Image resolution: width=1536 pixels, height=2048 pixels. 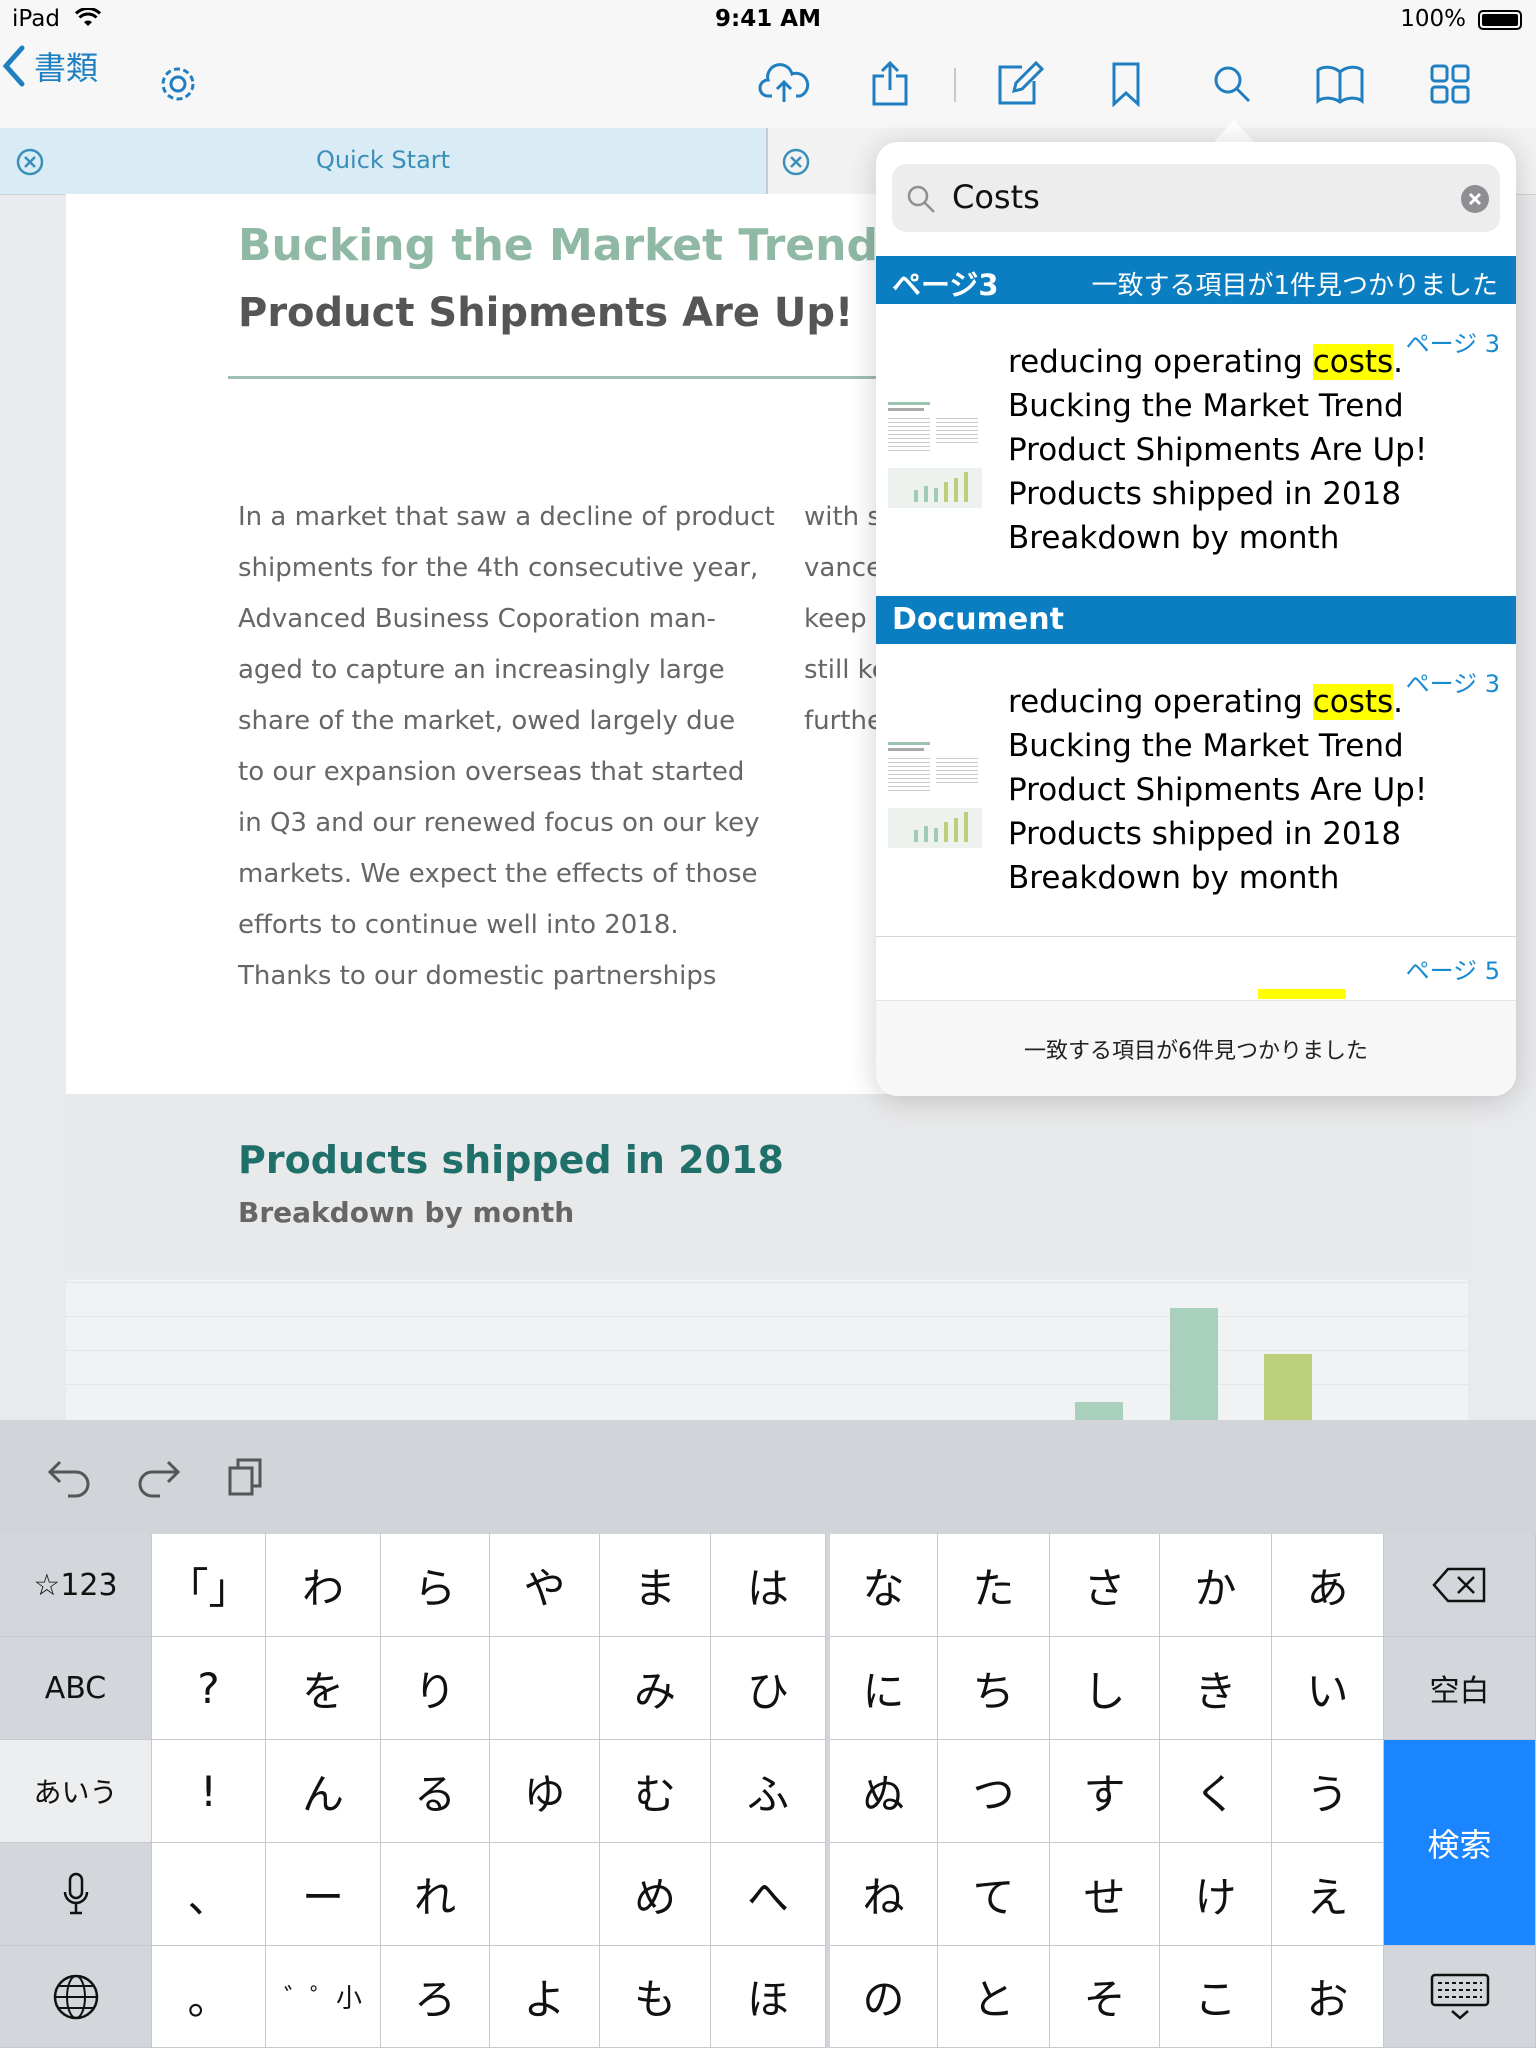 I want to click on key-kana-char: さ, so click(x=1105, y=1585).